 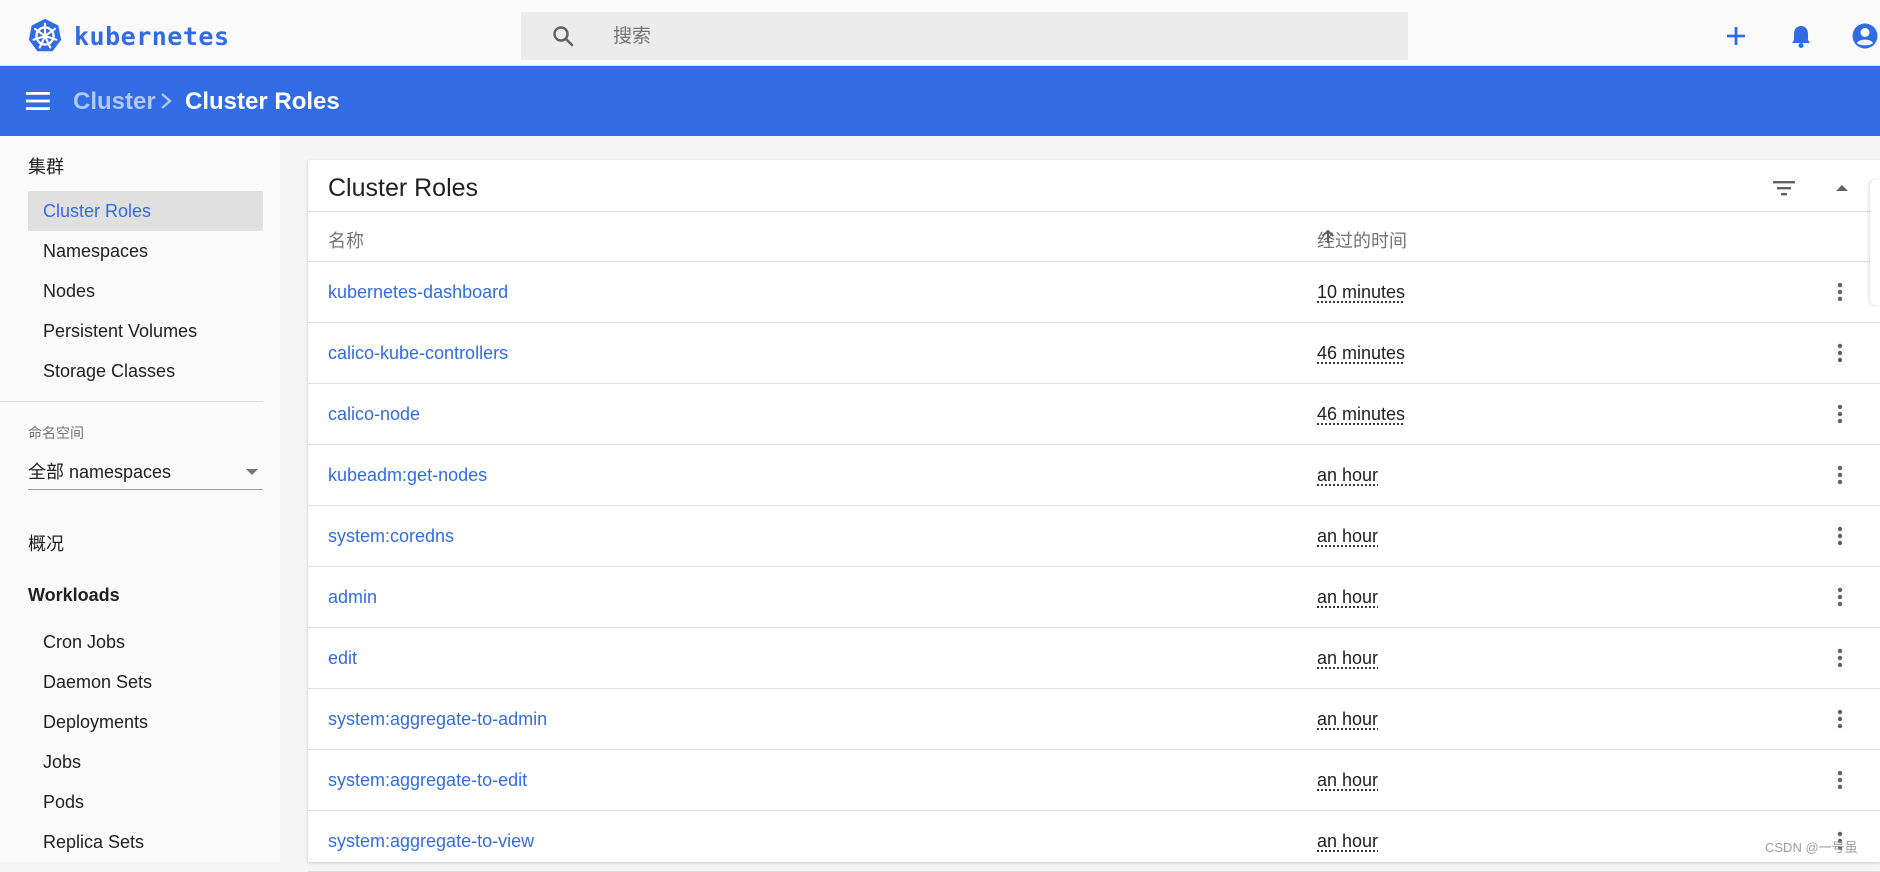 I want to click on brand-logo: kubernetes, so click(x=128, y=36).